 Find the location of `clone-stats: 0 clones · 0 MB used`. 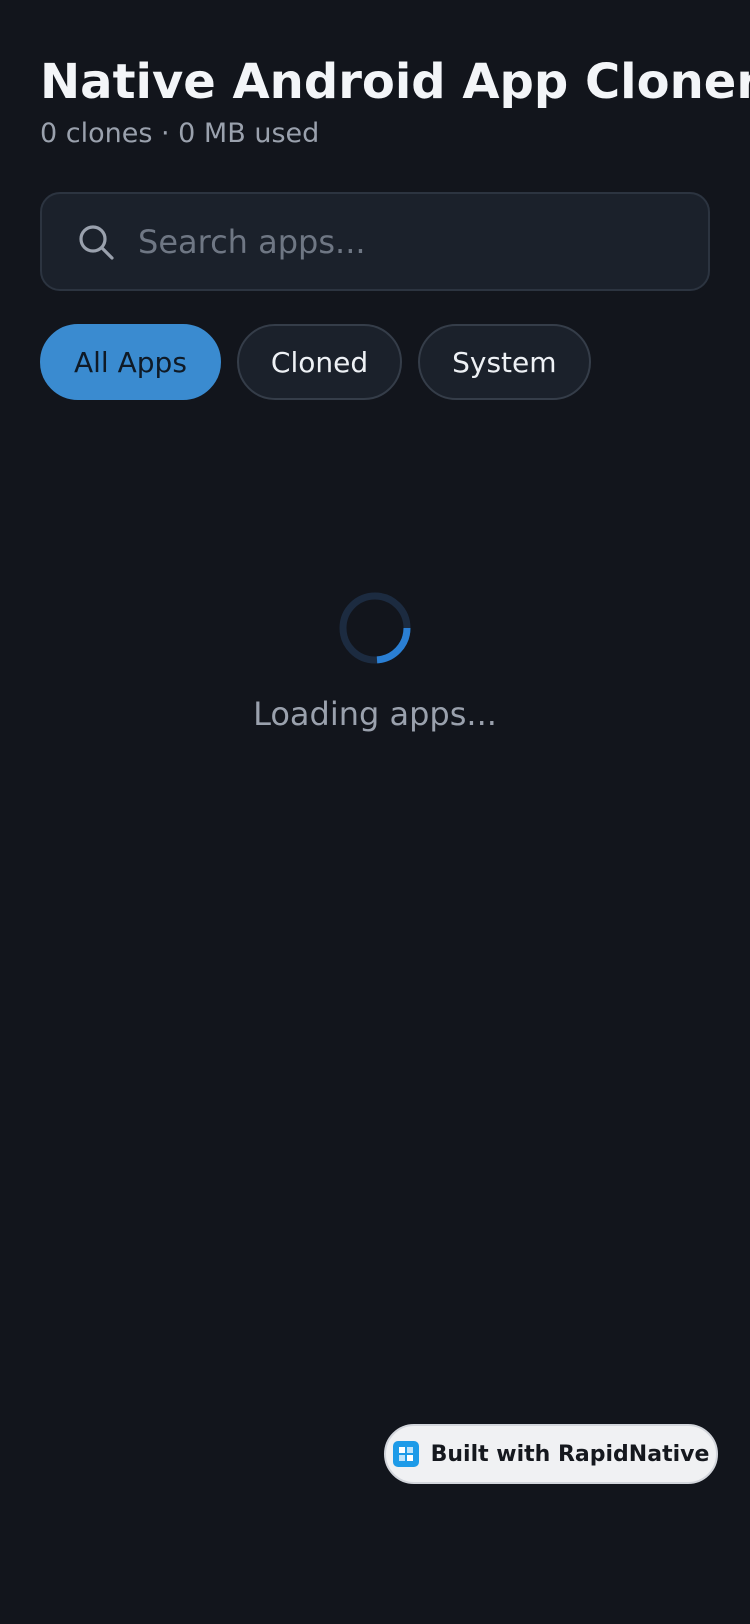

clone-stats: 0 clones · 0 MB used is located at coordinates (180, 133).